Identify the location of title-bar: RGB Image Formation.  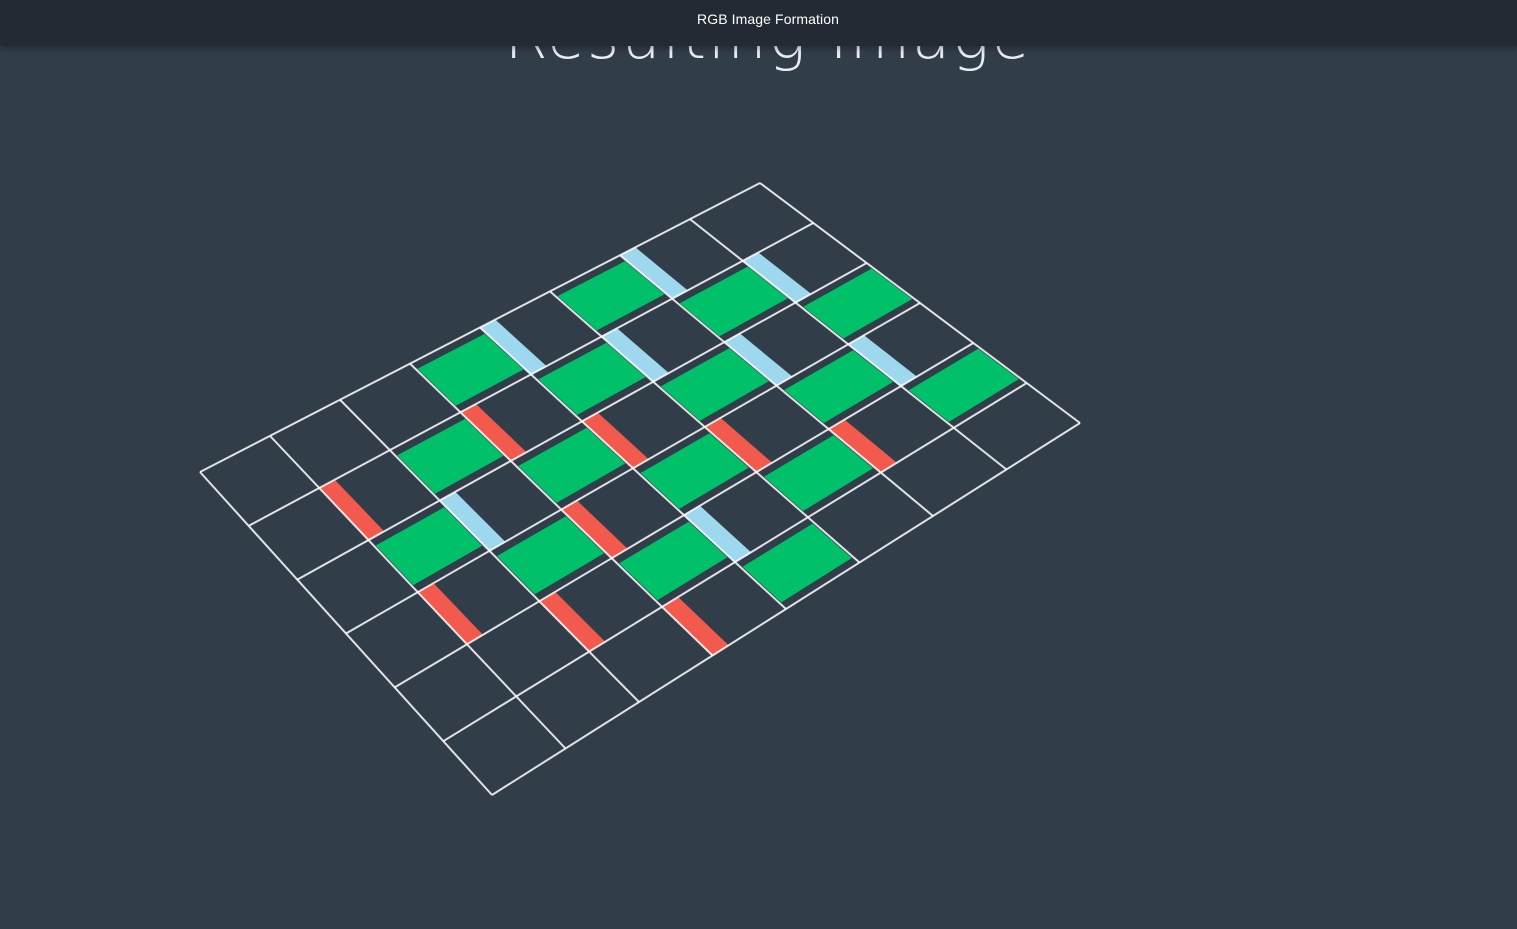
(758, 23).